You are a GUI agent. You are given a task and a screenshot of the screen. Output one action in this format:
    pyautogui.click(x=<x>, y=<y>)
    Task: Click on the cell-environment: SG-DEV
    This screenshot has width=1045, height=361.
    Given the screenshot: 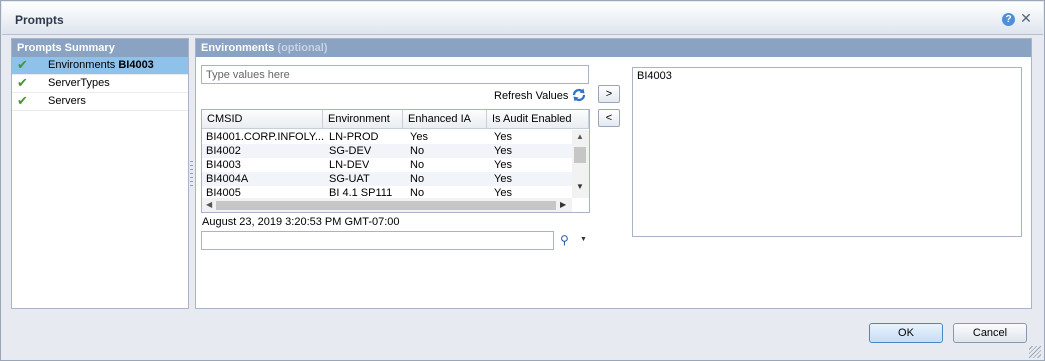 What is the action you would take?
    pyautogui.click(x=350, y=151)
    